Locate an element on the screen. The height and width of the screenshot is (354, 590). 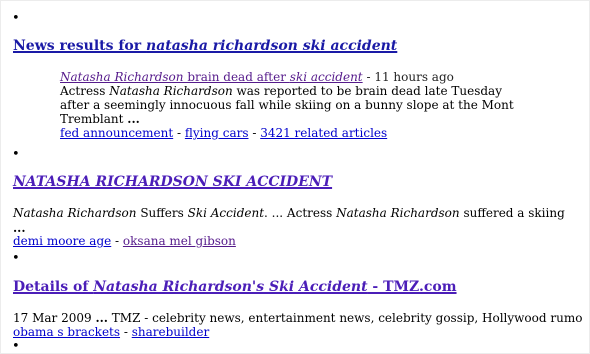
related-link-fed-announcement: fed announcement is located at coordinates (116, 133).